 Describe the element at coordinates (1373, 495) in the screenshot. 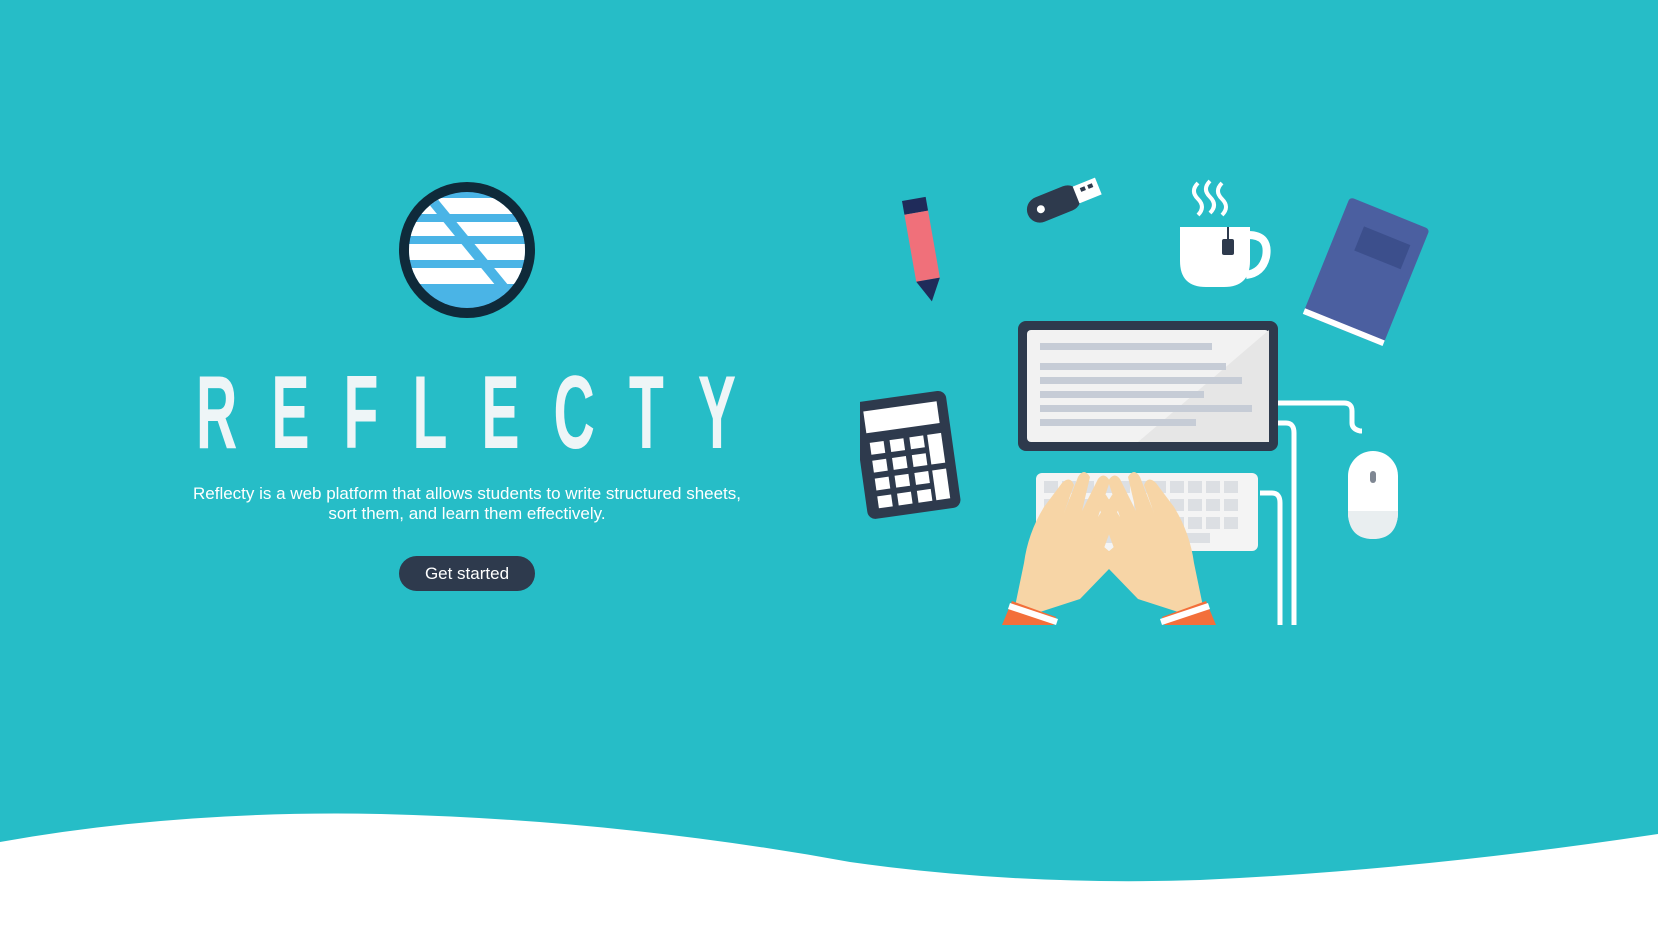

I see `mouse-icon` at that location.